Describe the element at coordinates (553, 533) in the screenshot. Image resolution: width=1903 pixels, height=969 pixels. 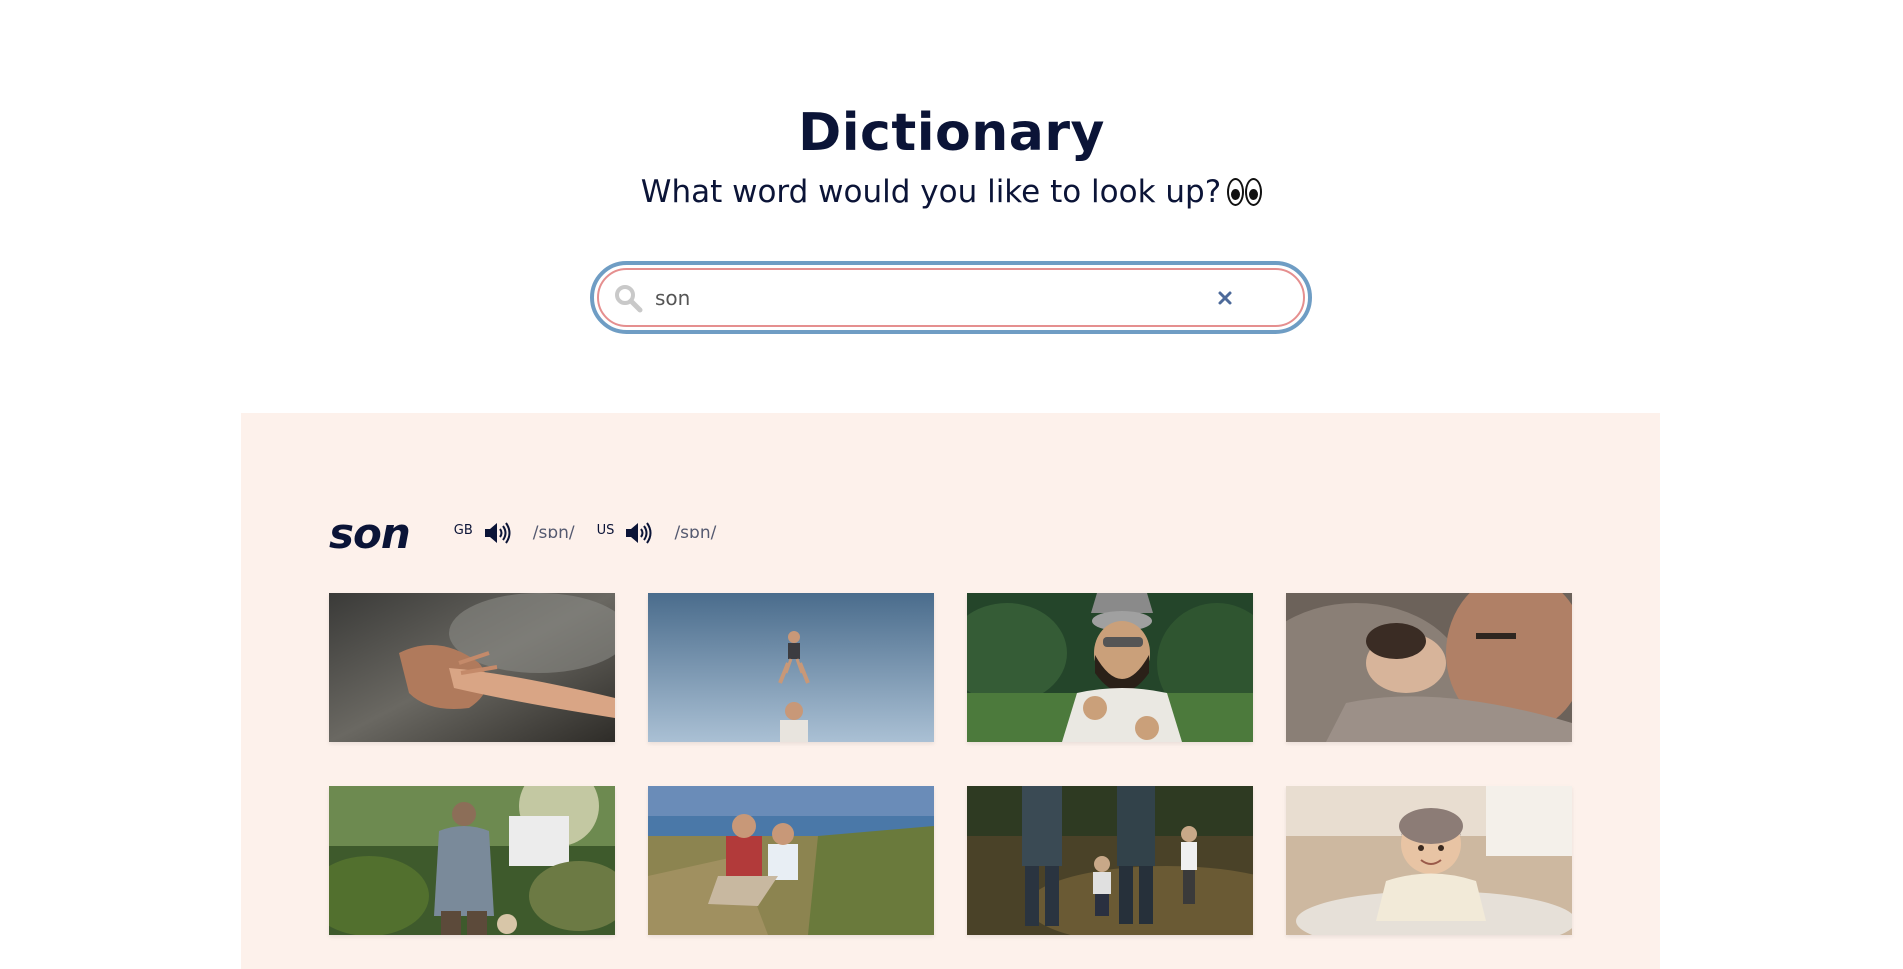
I see `phonetic-gb: /sɒn/` at that location.